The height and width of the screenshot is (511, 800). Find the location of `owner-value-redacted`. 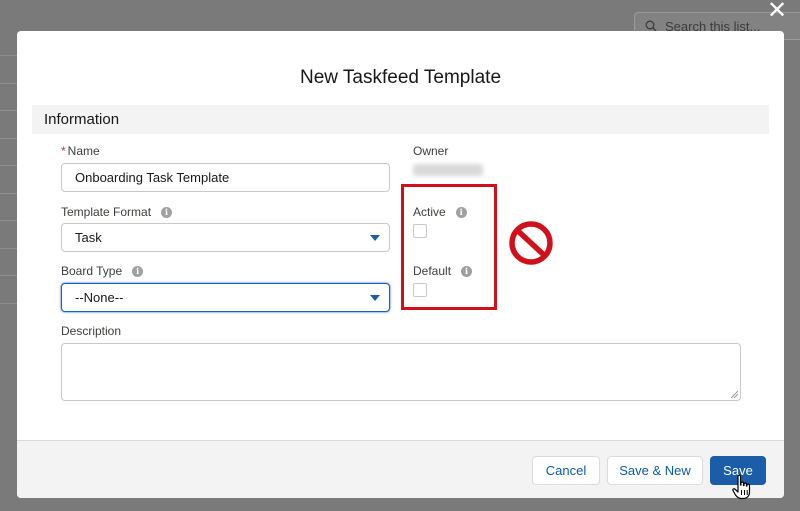

owner-value-redacted is located at coordinates (448, 170).